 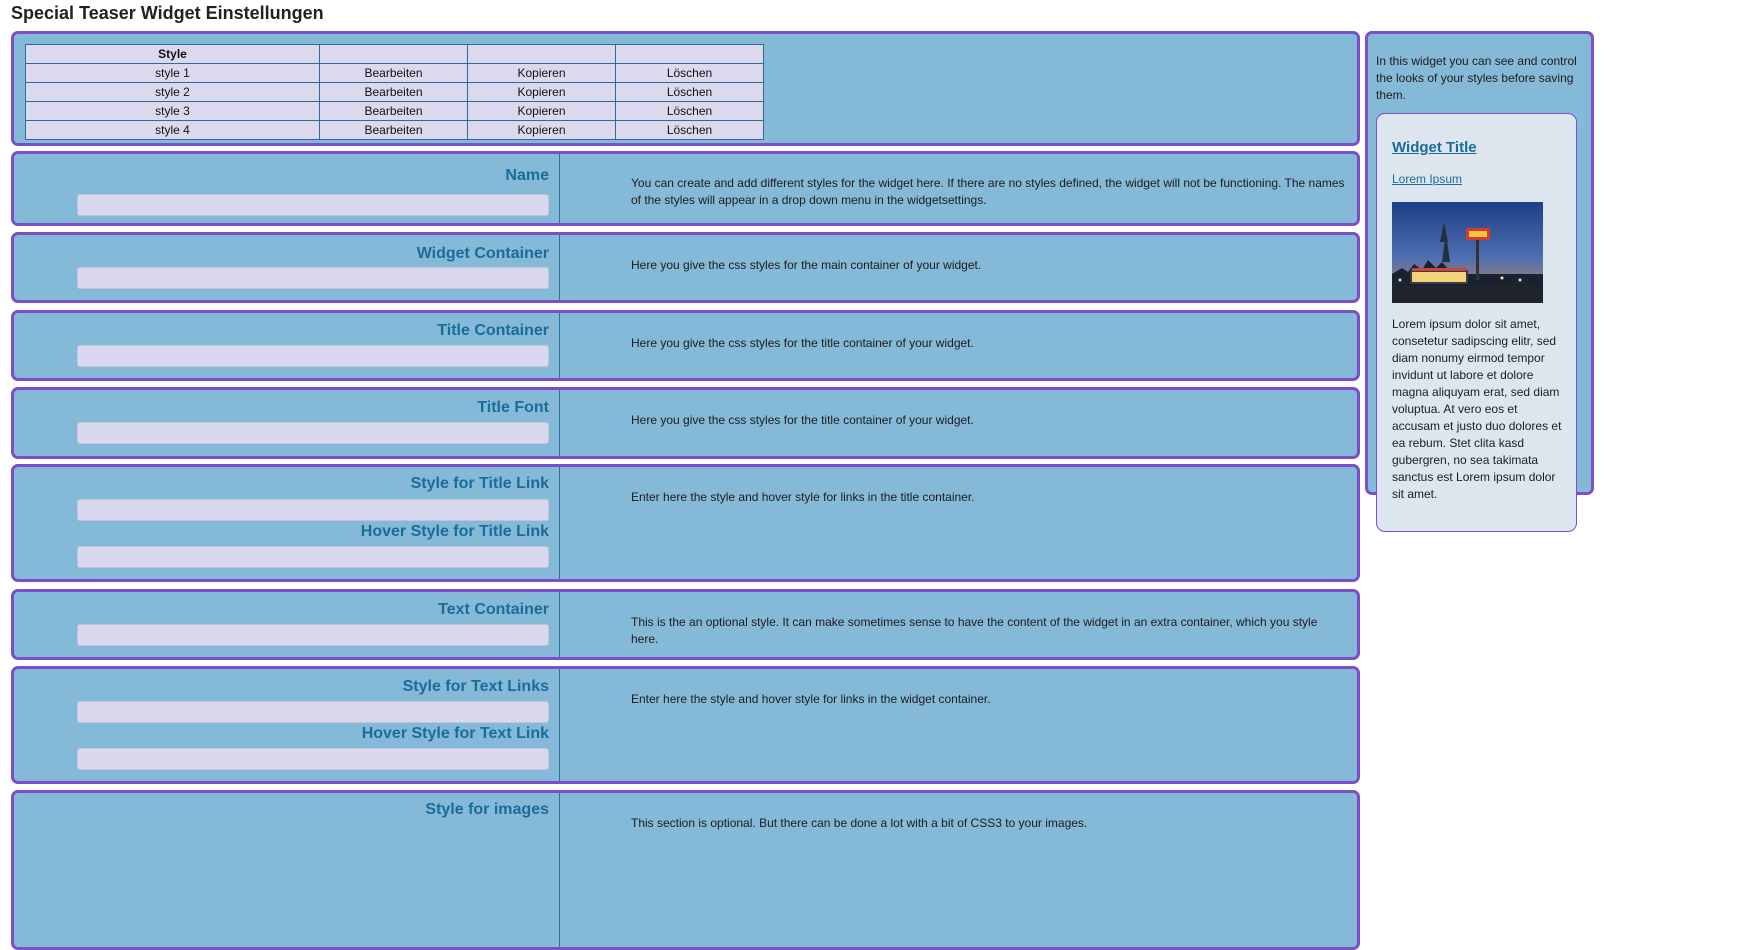 I want to click on name-input, so click(x=313, y=205).